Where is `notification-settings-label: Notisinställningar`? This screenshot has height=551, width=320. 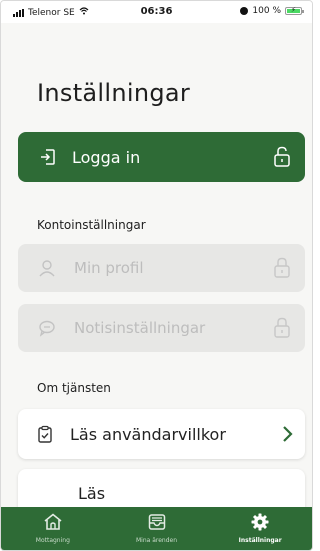 notification-settings-label: Notisinställningar is located at coordinates (140, 328).